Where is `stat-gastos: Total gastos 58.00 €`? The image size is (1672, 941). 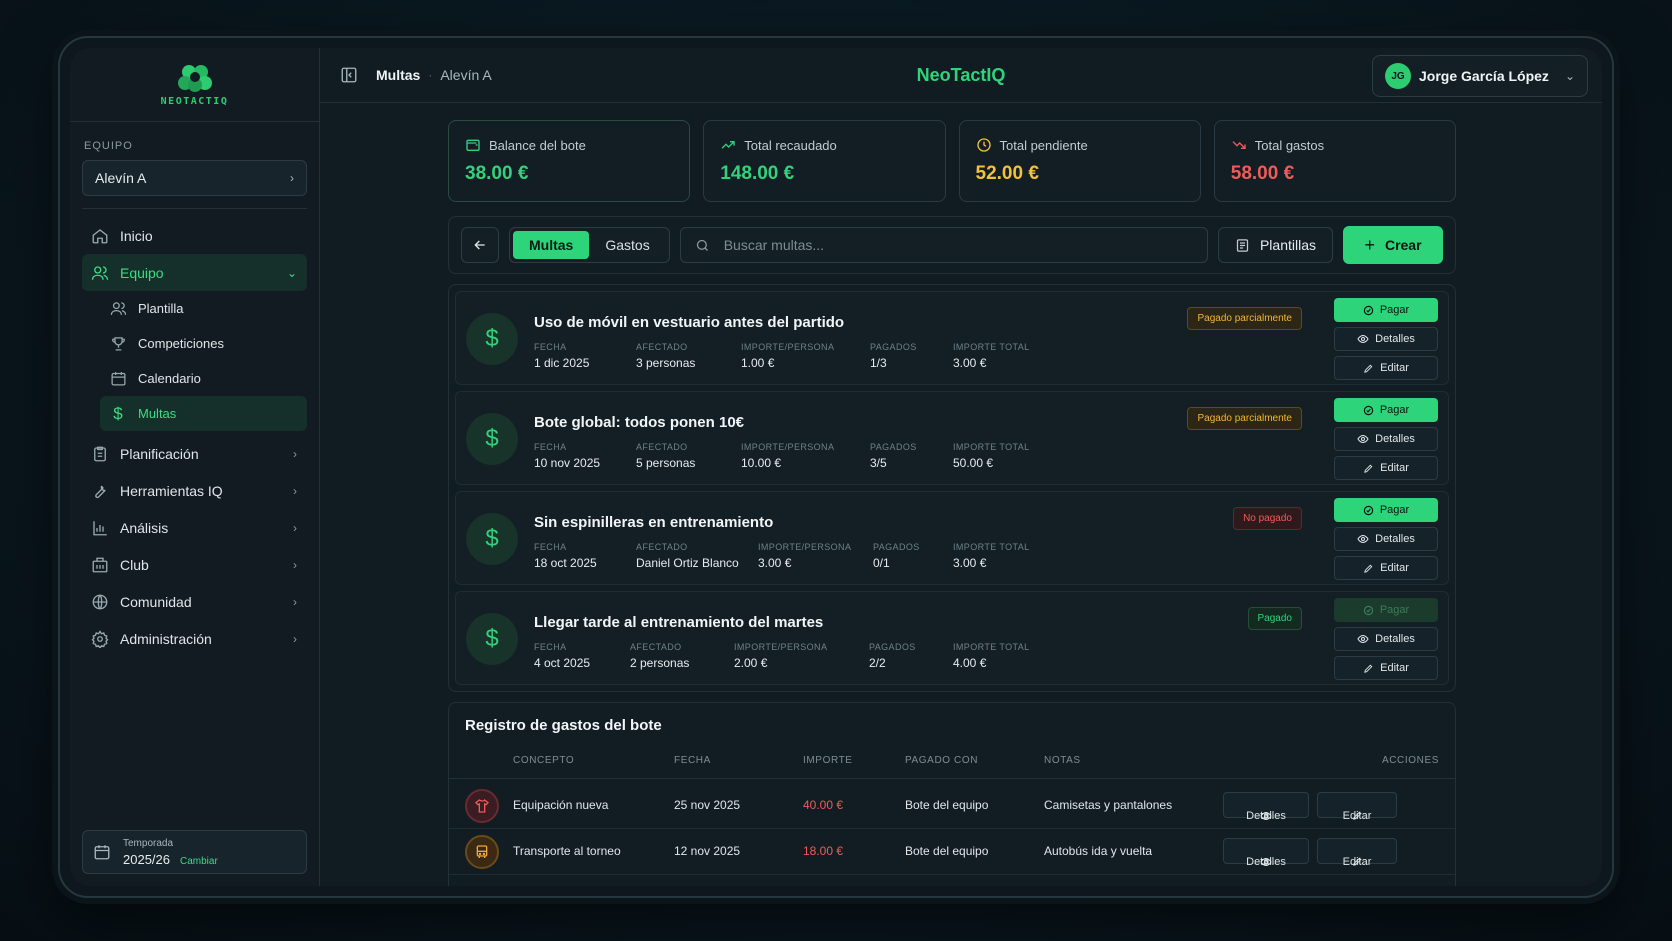 stat-gastos: Total gastos 58.00 € is located at coordinates (1334, 161).